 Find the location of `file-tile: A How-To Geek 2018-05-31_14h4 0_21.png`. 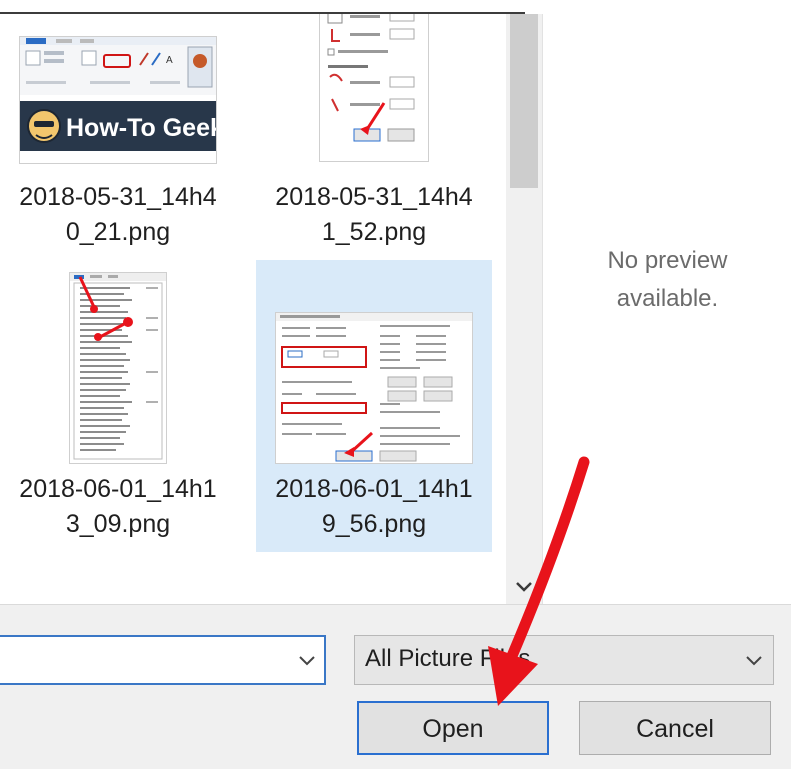

file-tile: A How-To Geek 2018-05-31_14h4 0_21.png is located at coordinates (118, 145).